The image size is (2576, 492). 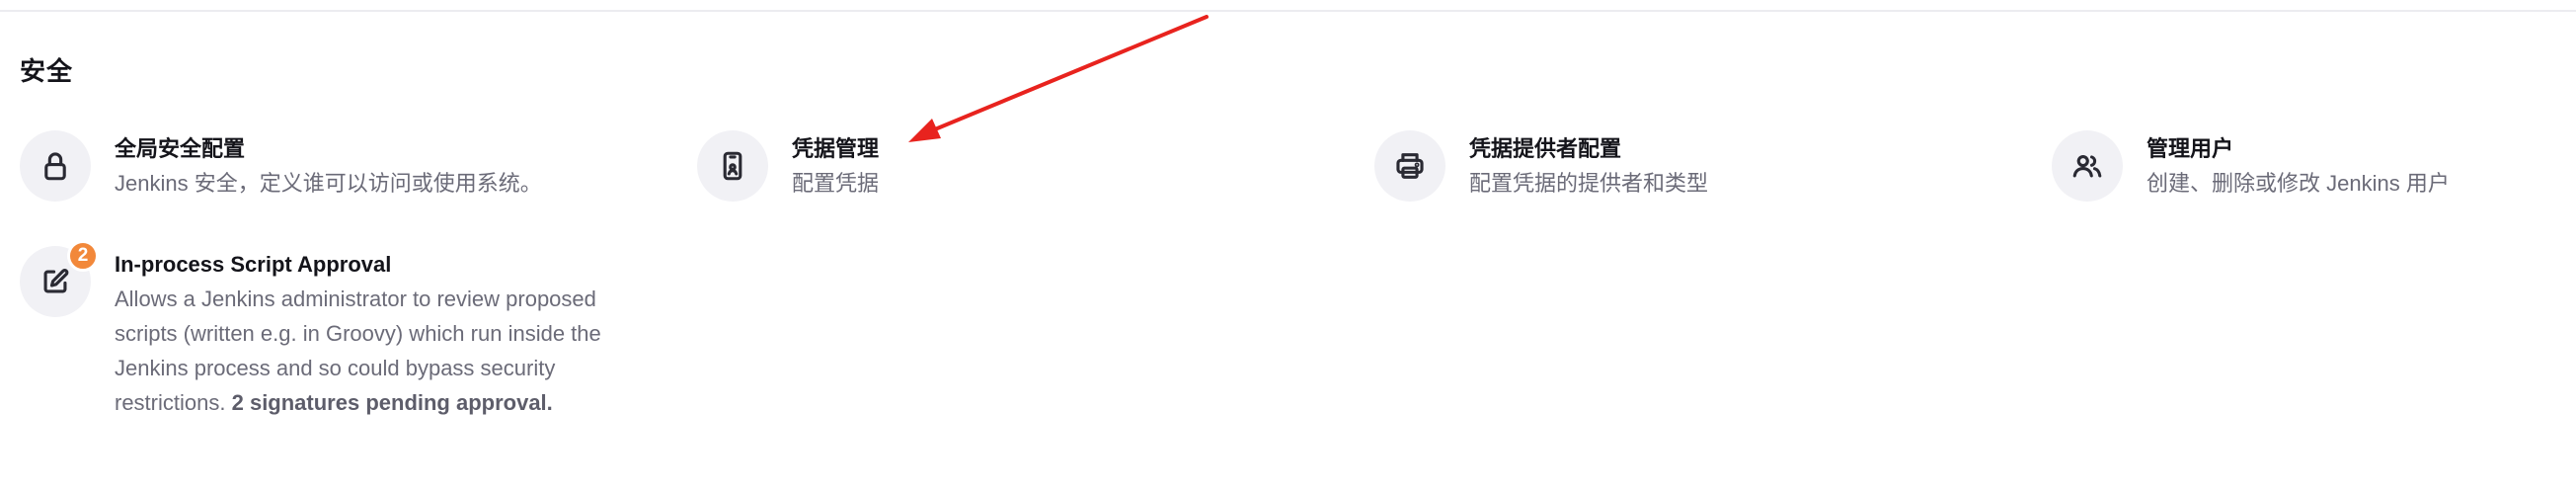 I want to click on pending-count-badge: 2, so click(x=83, y=256).